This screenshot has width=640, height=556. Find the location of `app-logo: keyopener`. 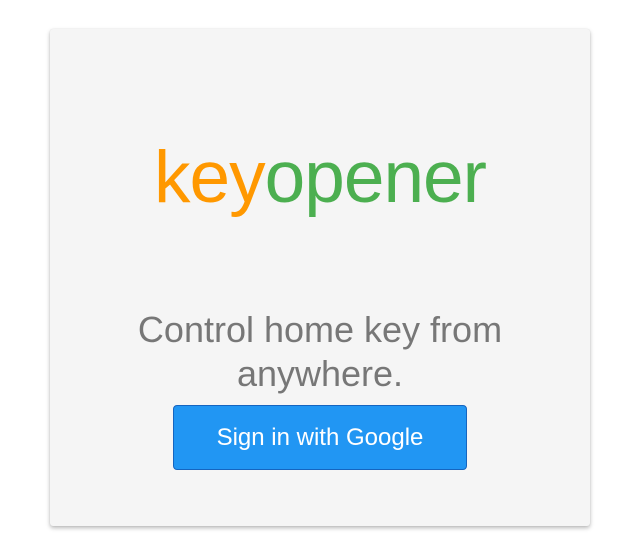

app-logo: keyopener is located at coordinates (320, 177).